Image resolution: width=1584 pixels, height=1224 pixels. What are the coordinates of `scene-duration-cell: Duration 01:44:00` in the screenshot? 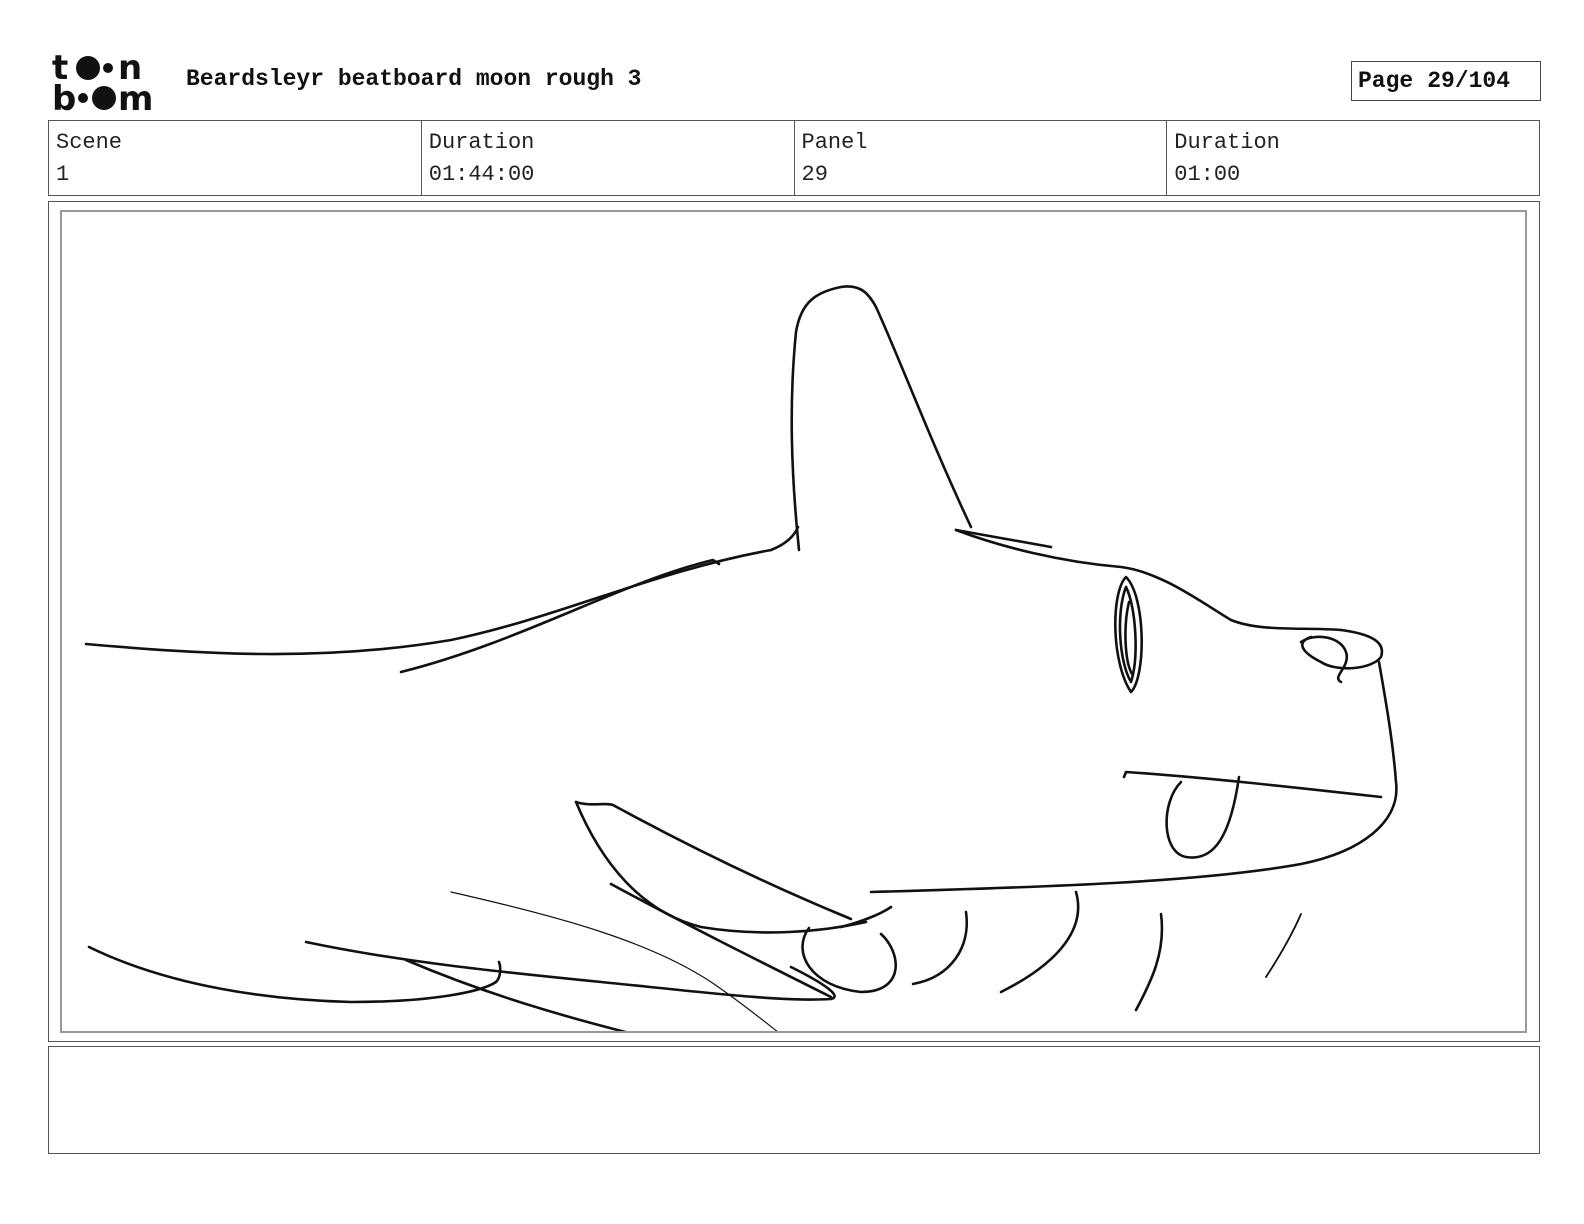 It's located at (608, 158).